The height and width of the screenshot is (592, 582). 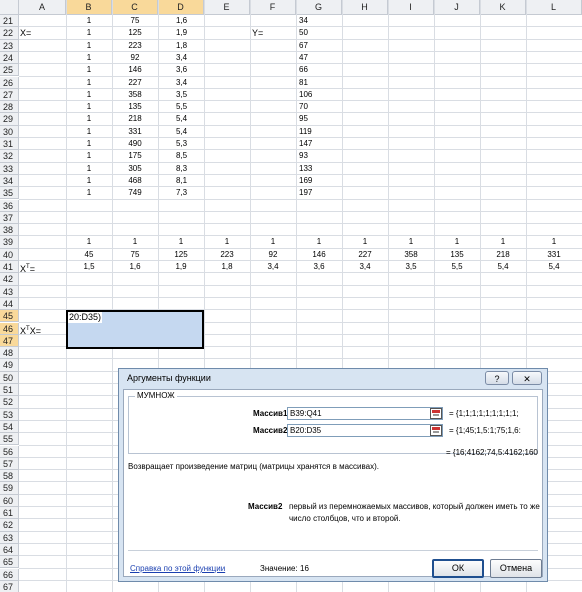 I want to click on column-header-j: J, so click(x=457, y=7).